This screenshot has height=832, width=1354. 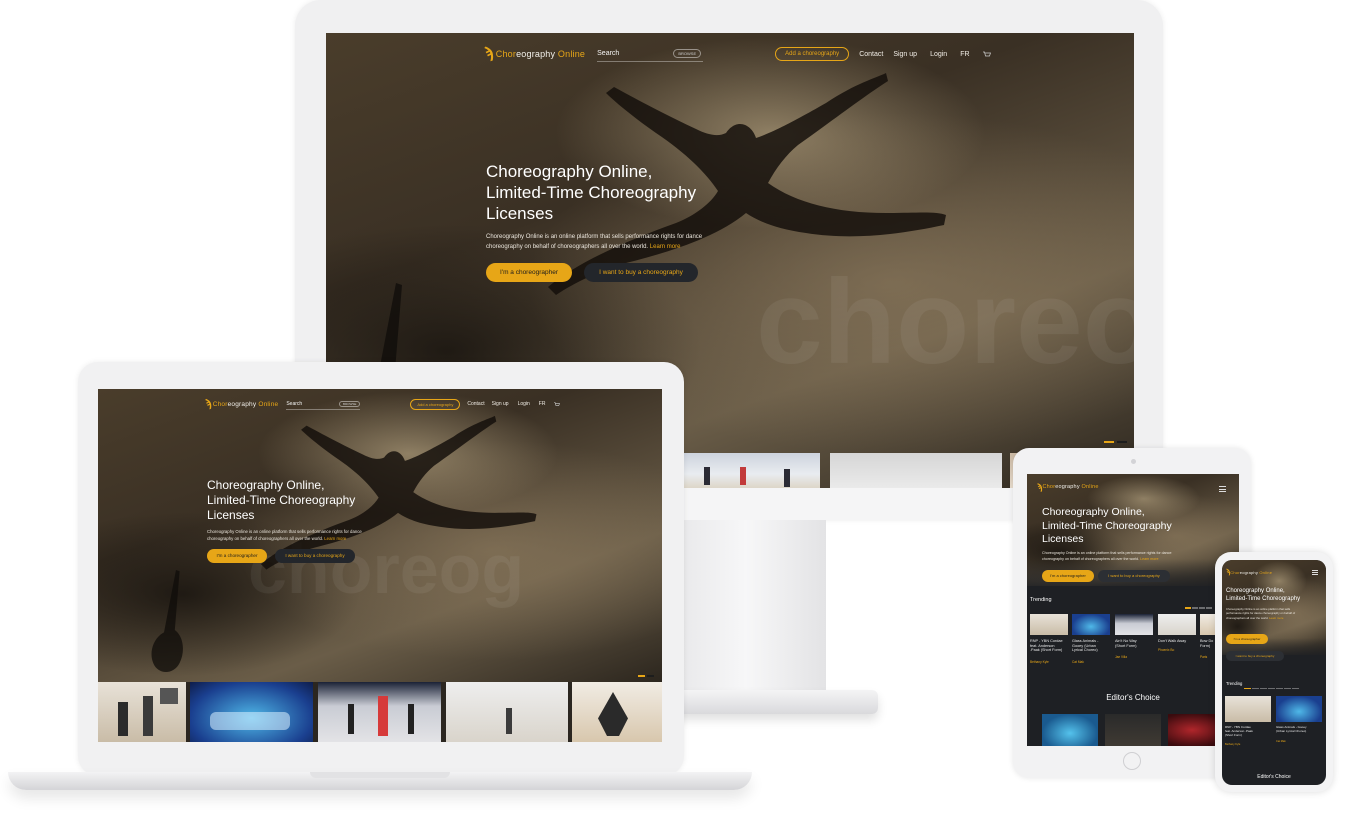 What do you see at coordinates (1132, 761) in the screenshot?
I see `tablet-home-button` at bounding box center [1132, 761].